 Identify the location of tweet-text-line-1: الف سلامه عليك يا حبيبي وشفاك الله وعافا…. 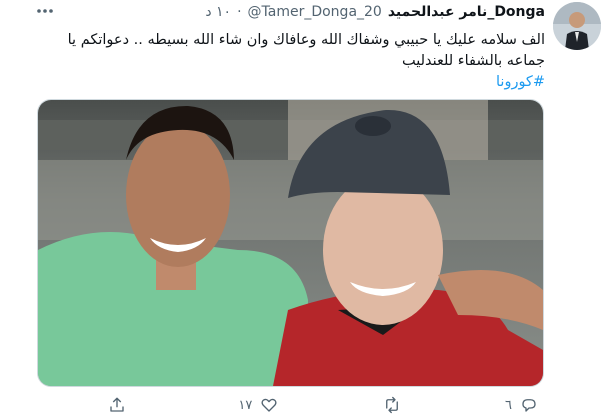
(306, 40).